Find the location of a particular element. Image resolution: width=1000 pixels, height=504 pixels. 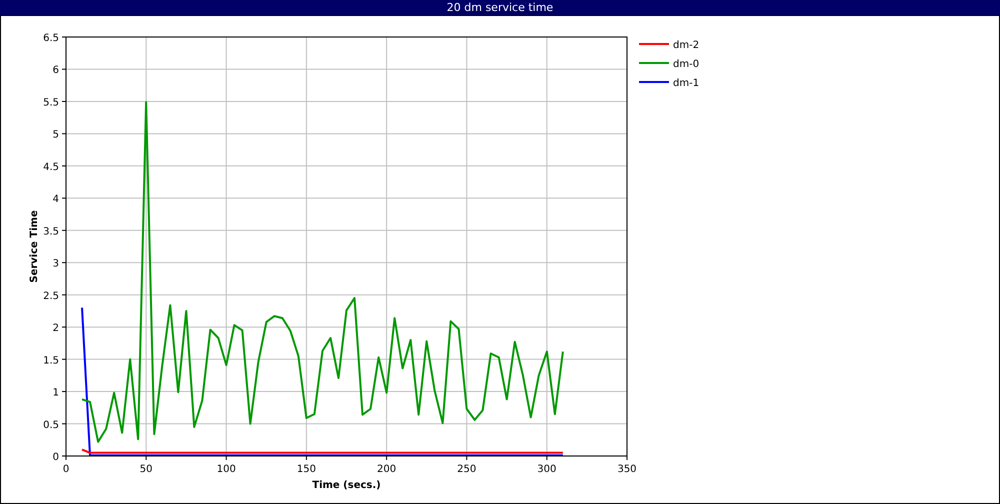

x-tick-label: 250 is located at coordinates (466, 469).